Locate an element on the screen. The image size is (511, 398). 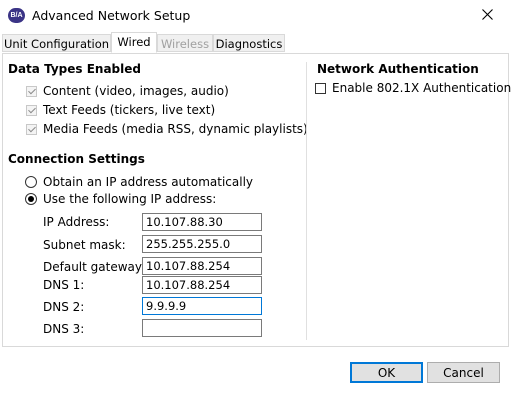
close-icon is located at coordinates (487, 14).